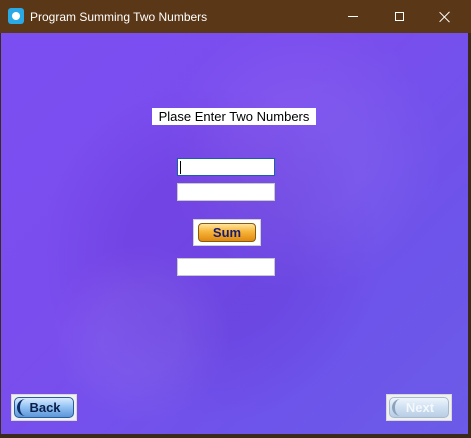 This screenshot has height=438, width=471. I want to click on maximize-icon, so click(399, 16).